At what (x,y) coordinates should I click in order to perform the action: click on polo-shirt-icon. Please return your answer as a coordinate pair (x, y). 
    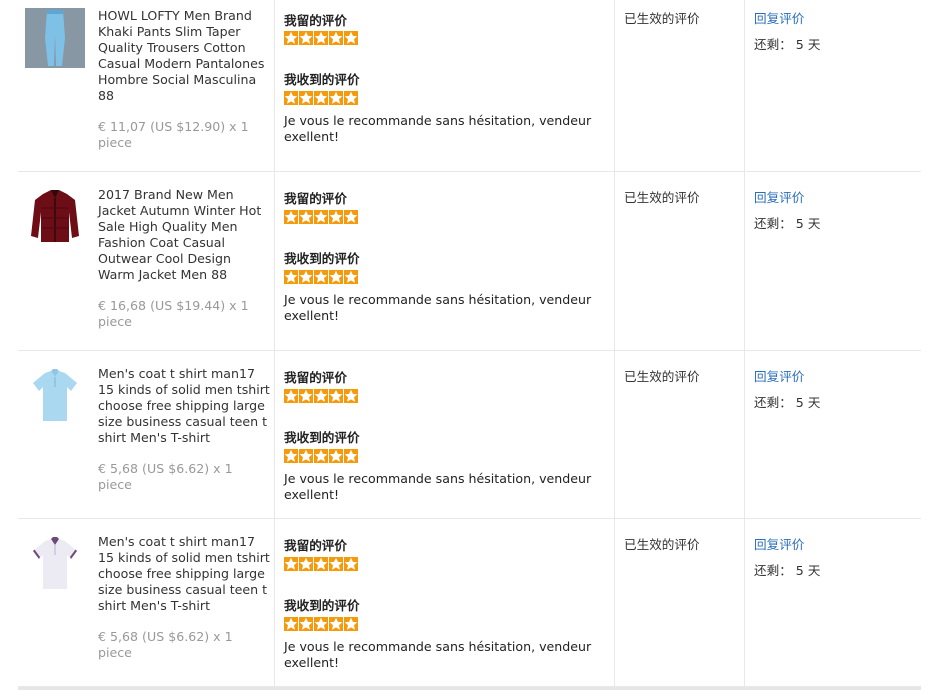
    Looking at the image, I should click on (55, 563).